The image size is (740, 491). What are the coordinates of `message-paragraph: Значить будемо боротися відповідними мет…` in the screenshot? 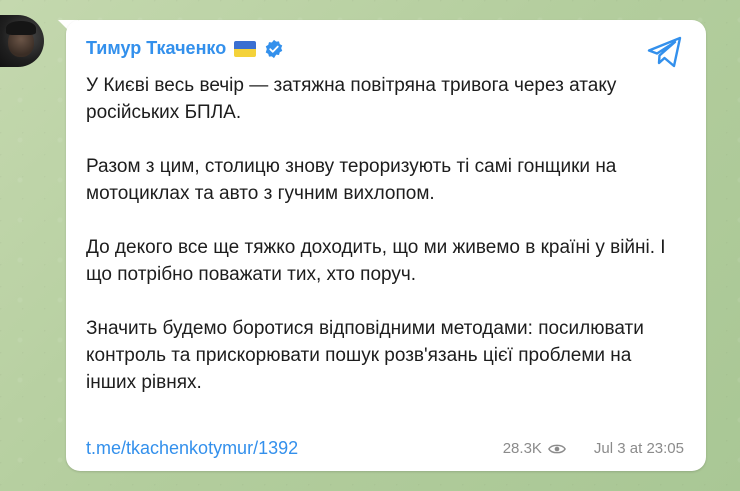 It's located at (365, 355).